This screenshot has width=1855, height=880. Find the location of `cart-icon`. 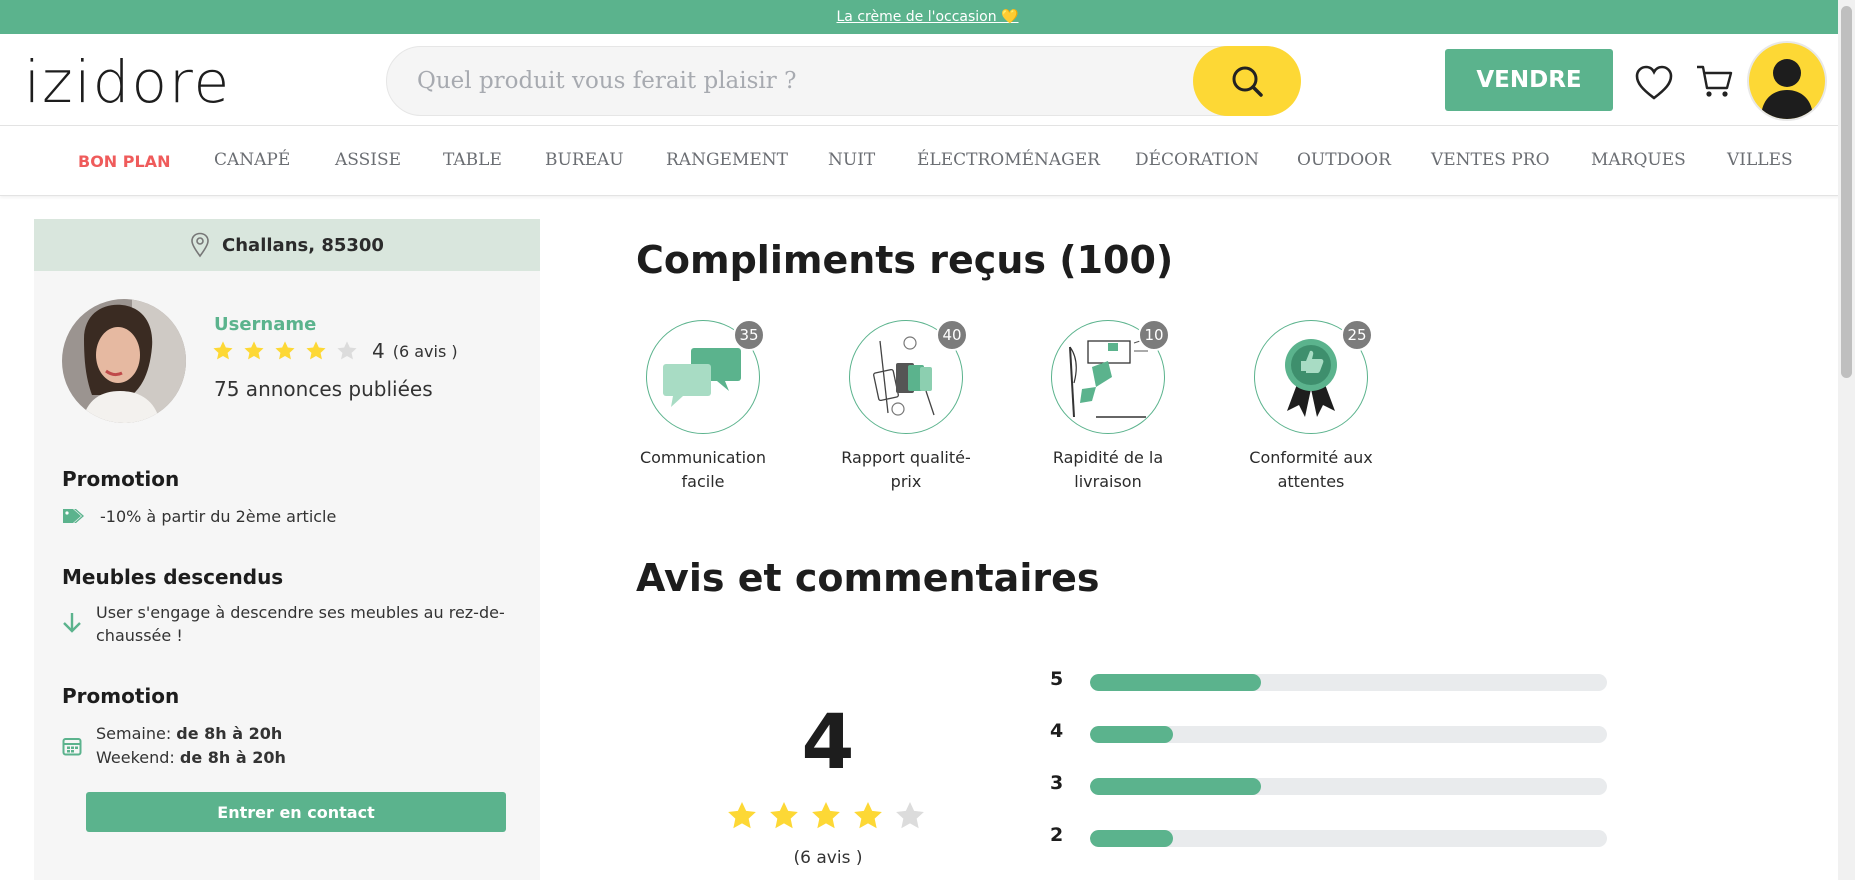

cart-icon is located at coordinates (1714, 81).